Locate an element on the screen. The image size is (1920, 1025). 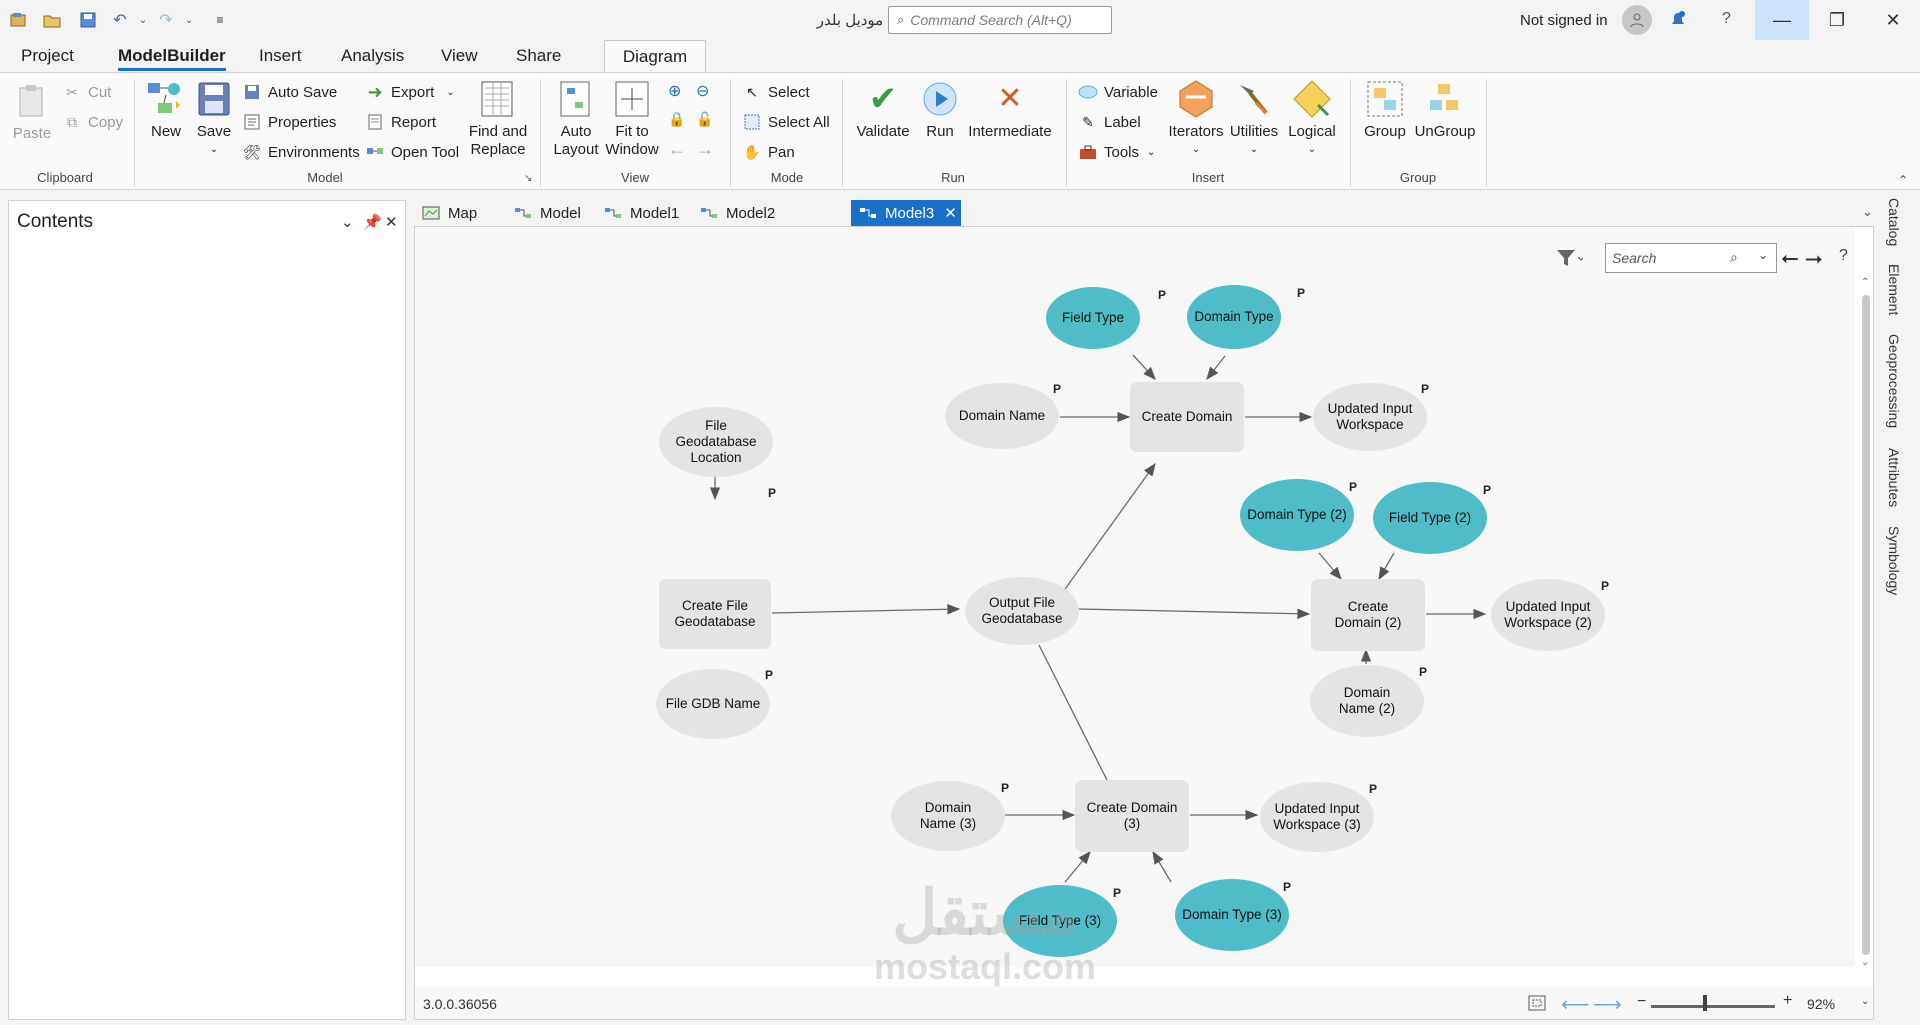
save-project-icon is located at coordinates (88, 20).